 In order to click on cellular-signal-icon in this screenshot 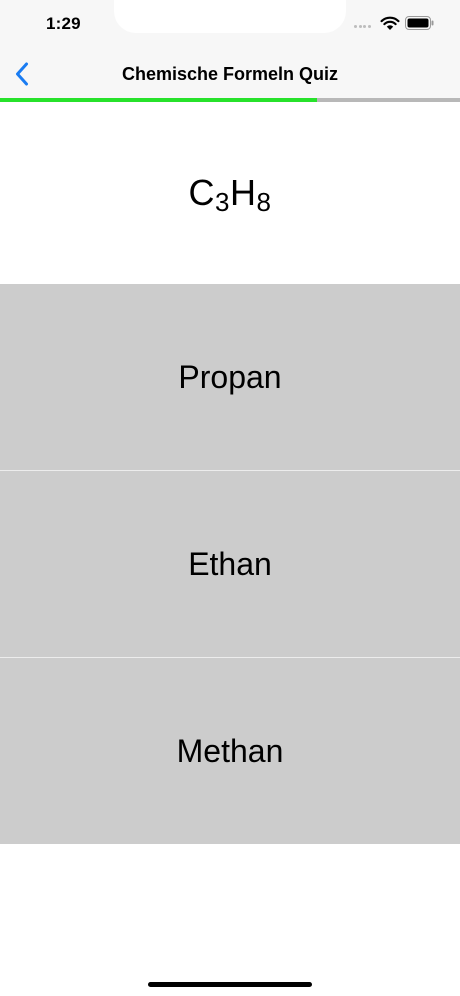, I will do `click(365, 27)`.